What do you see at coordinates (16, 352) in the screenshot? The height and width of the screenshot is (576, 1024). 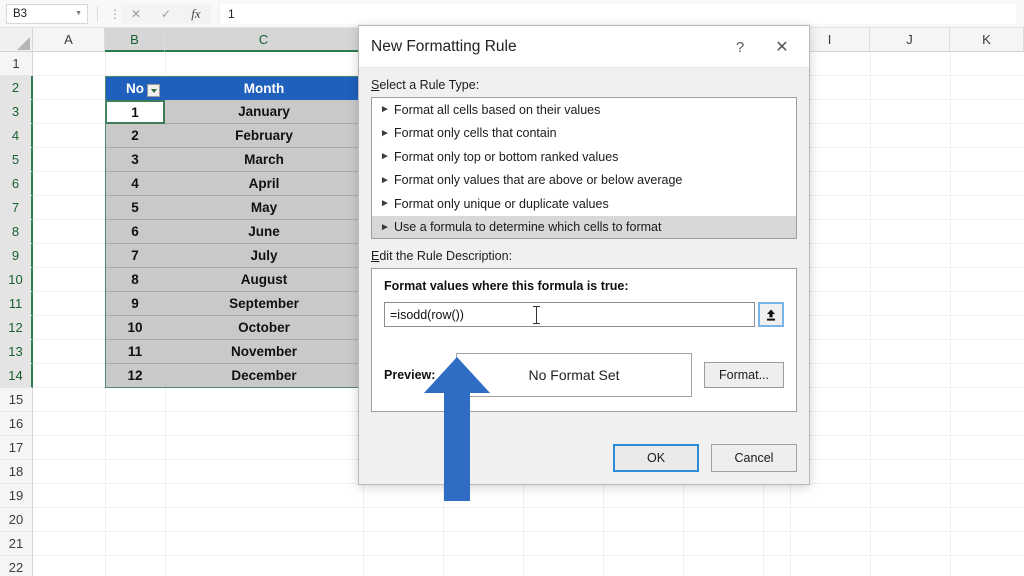 I see `row-header-13: 13` at bounding box center [16, 352].